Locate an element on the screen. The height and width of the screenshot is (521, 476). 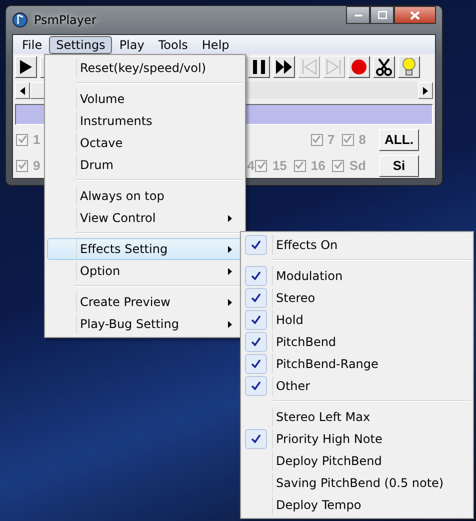
window-title: PsmPlayer is located at coordinates (65, 20).